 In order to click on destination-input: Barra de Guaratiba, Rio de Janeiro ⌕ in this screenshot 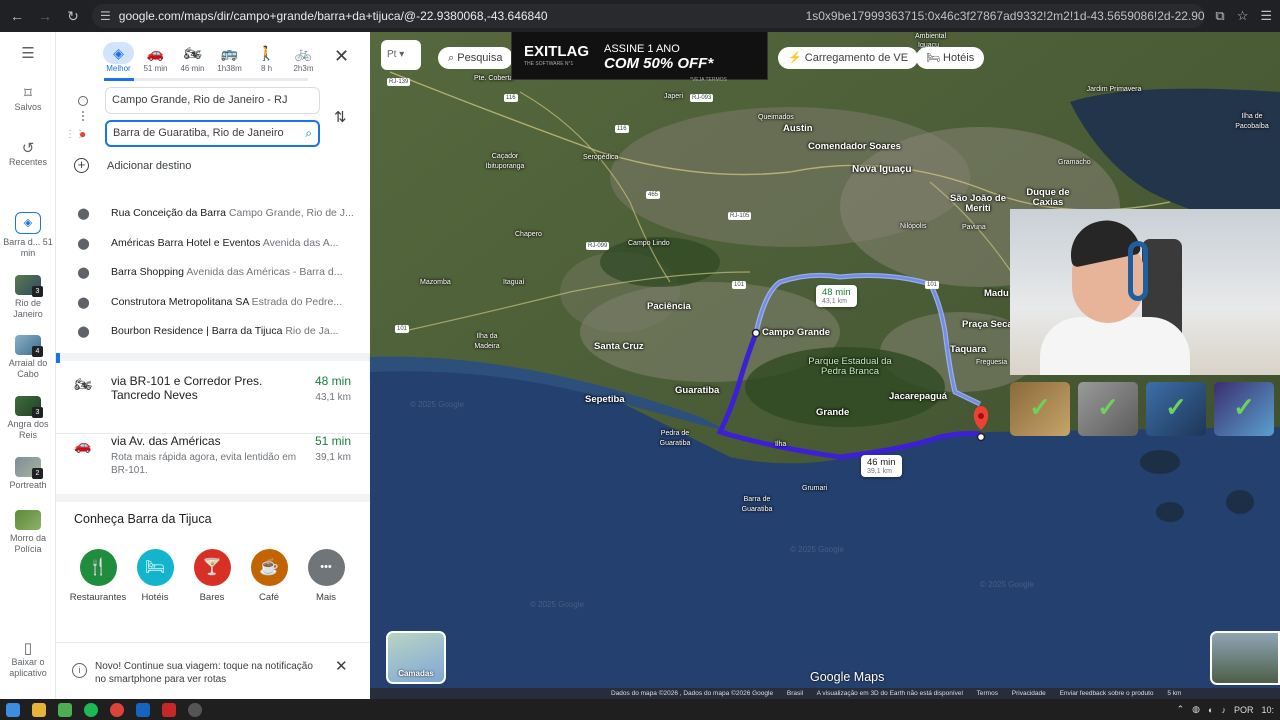, I will do `click(212, 133)`.